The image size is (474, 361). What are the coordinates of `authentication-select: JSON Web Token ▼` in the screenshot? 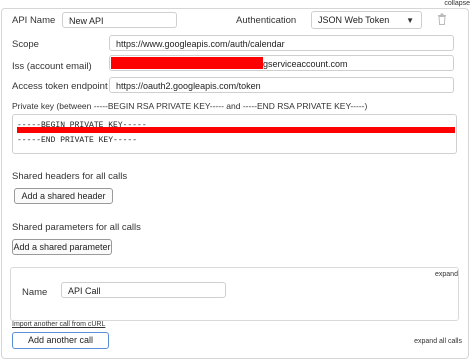 It's located at (366, 20).